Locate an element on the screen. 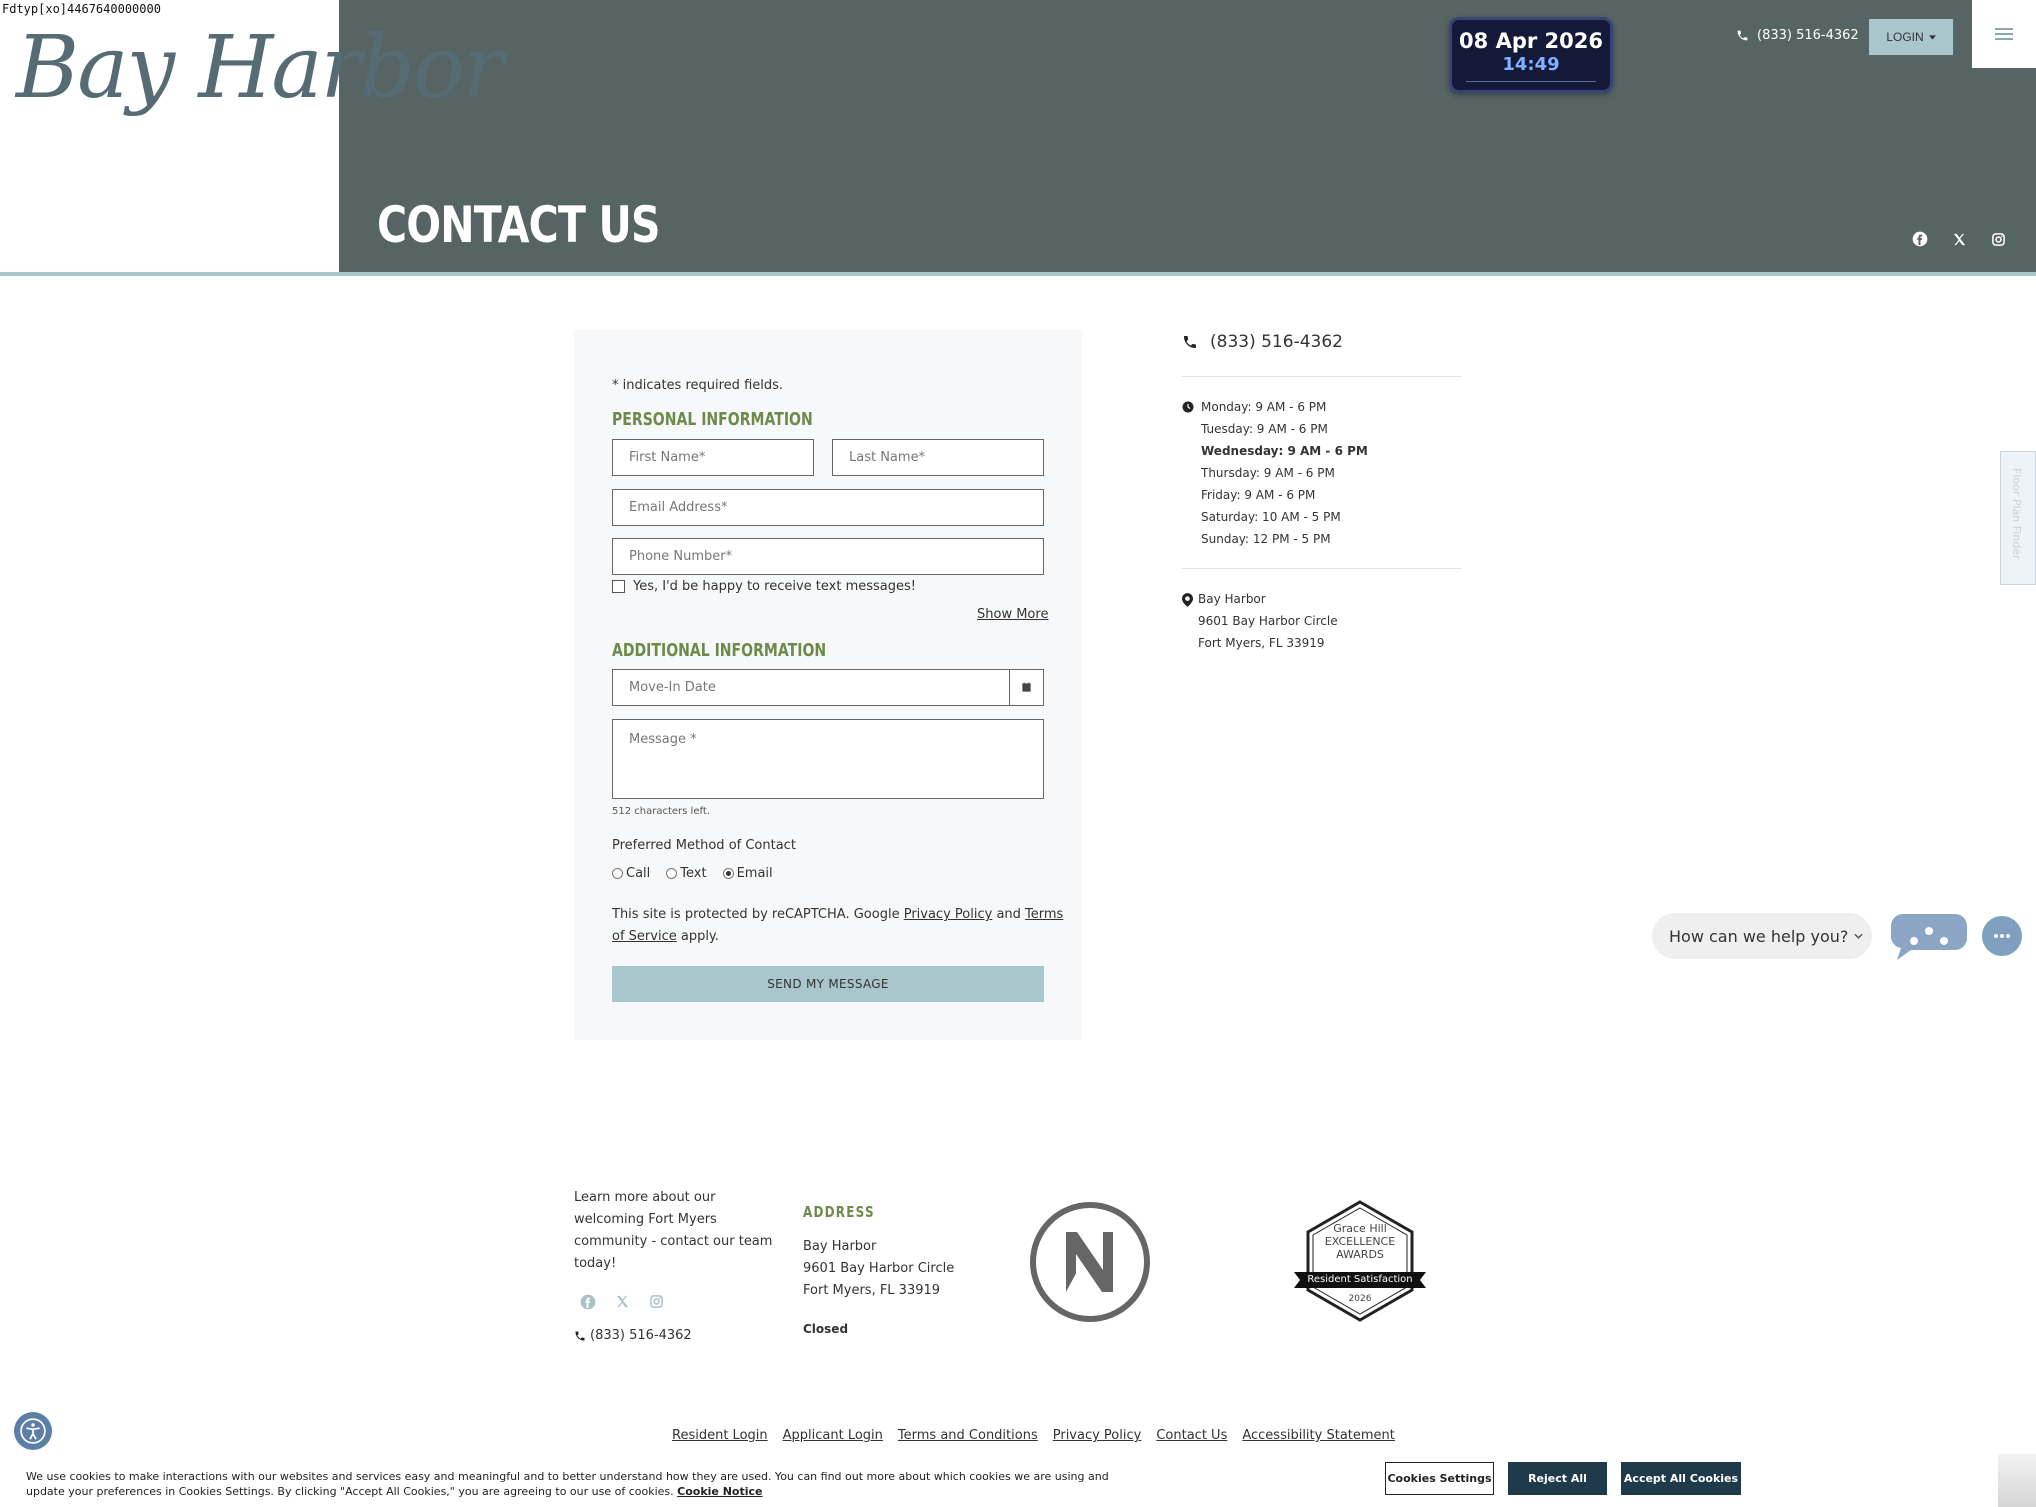  contact-phone-link: (833) 516-4362 is located at coordinates (1262, 342).